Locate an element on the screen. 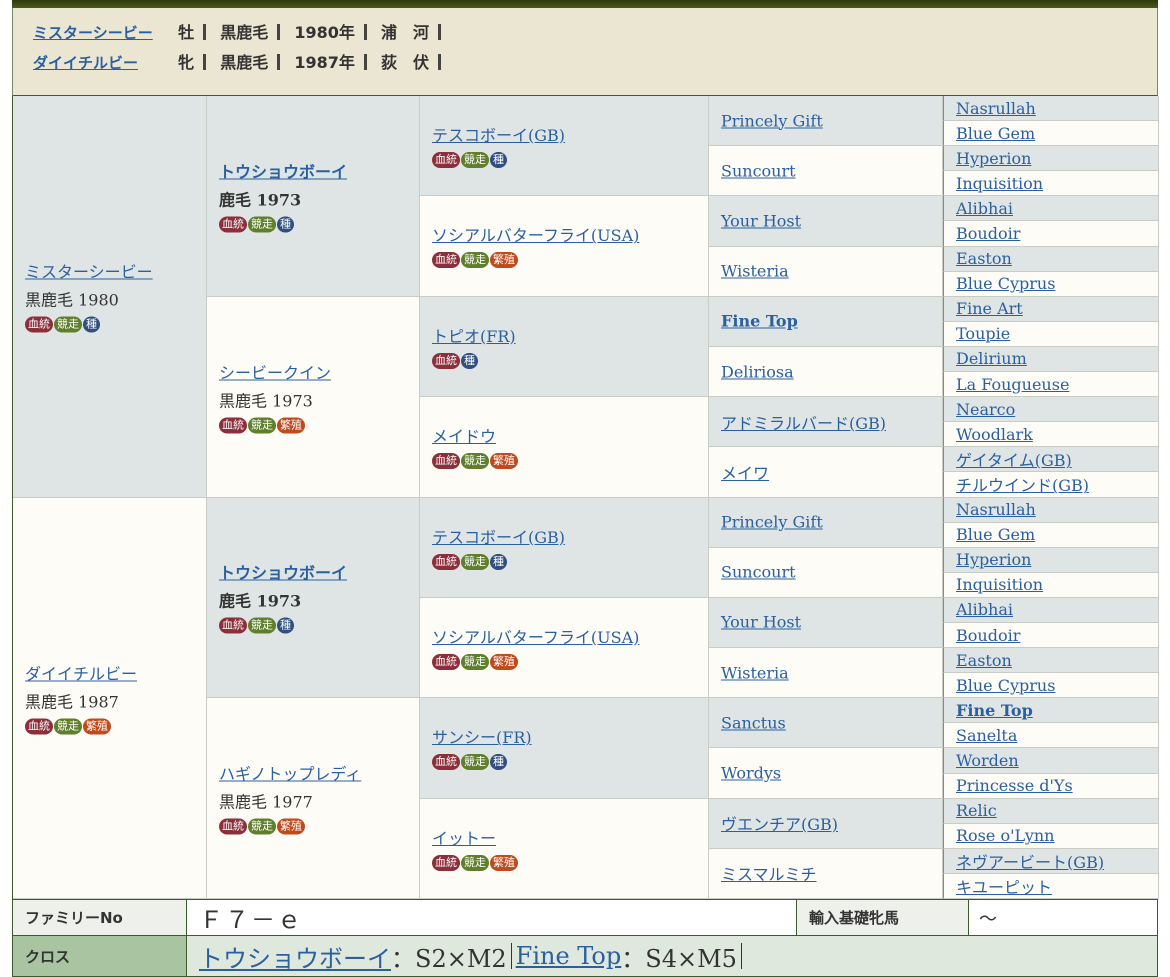 The width and height of the screenshot is (1170, 977). horse-name-link: Delirium is located at coordinates (991, 358).